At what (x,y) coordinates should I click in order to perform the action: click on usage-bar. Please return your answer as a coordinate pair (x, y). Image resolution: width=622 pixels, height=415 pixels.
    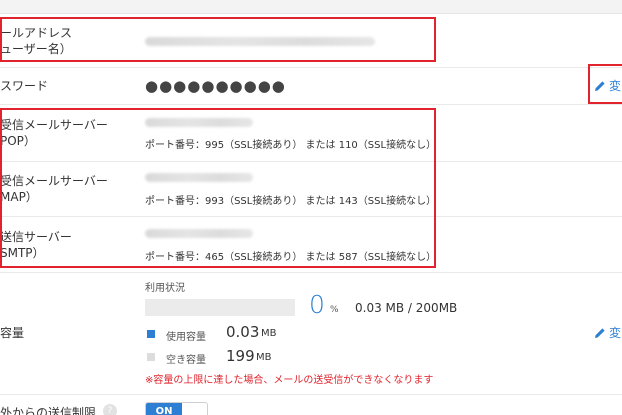
    Looking at the image, I should click on (220, 307).